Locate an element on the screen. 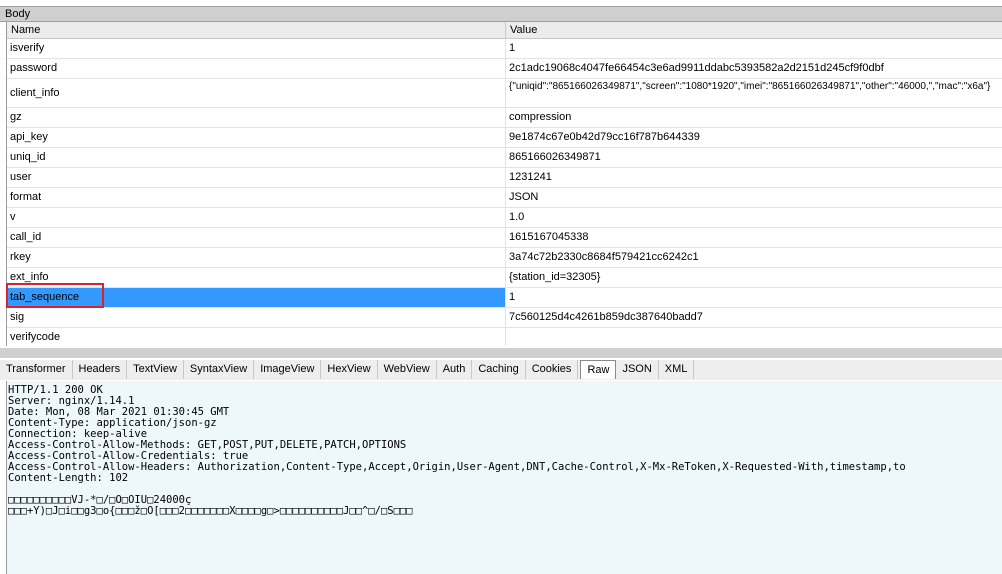 Image resolution: width=1002 pixels, height=574 pixels. param-name: api_key is located at coordinates (256, 137).